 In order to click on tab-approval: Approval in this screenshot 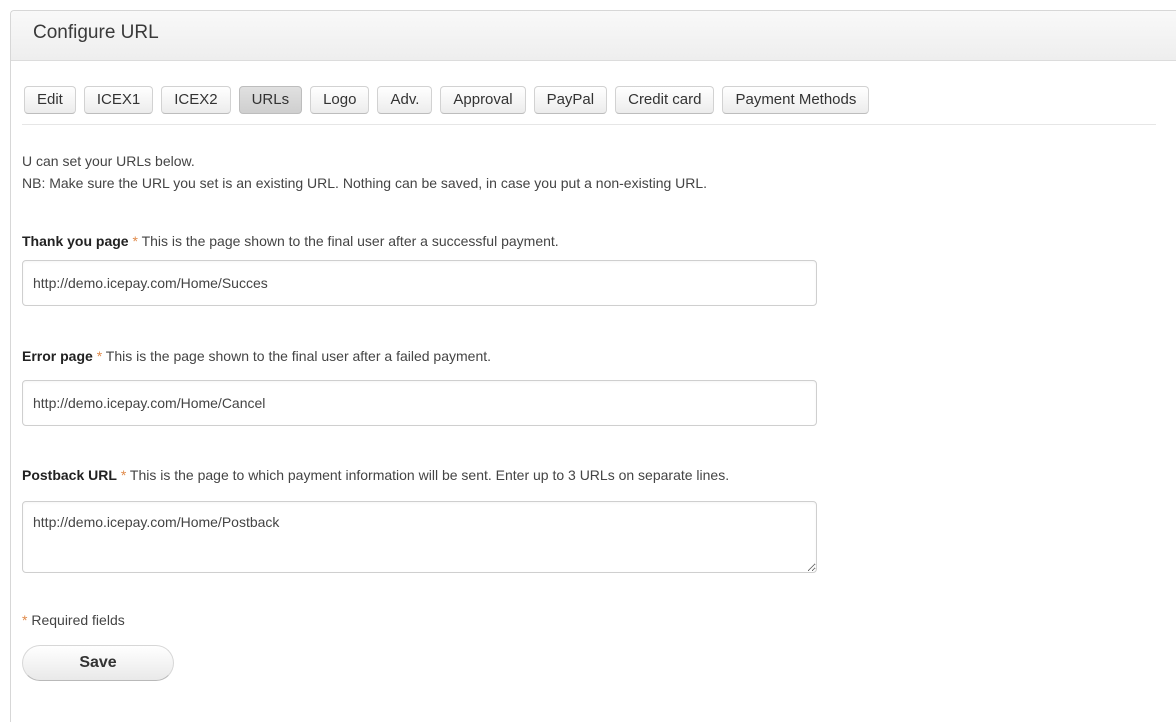, I will do `click(483, 100)`.